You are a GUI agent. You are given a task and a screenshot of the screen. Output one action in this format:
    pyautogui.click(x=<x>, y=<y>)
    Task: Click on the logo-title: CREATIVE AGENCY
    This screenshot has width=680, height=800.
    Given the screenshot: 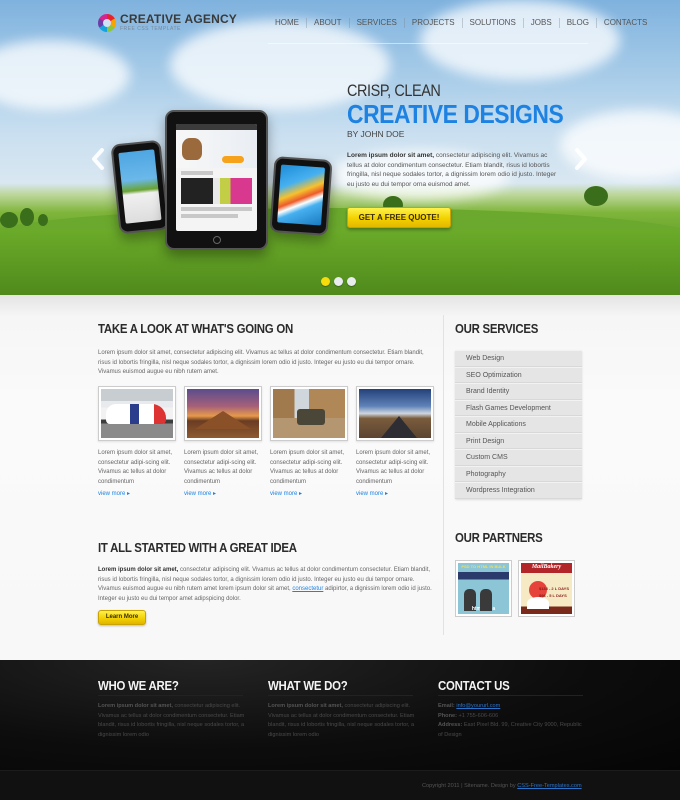 What is the action you would take?
    pyautogui.click(x=179, y=19)
    